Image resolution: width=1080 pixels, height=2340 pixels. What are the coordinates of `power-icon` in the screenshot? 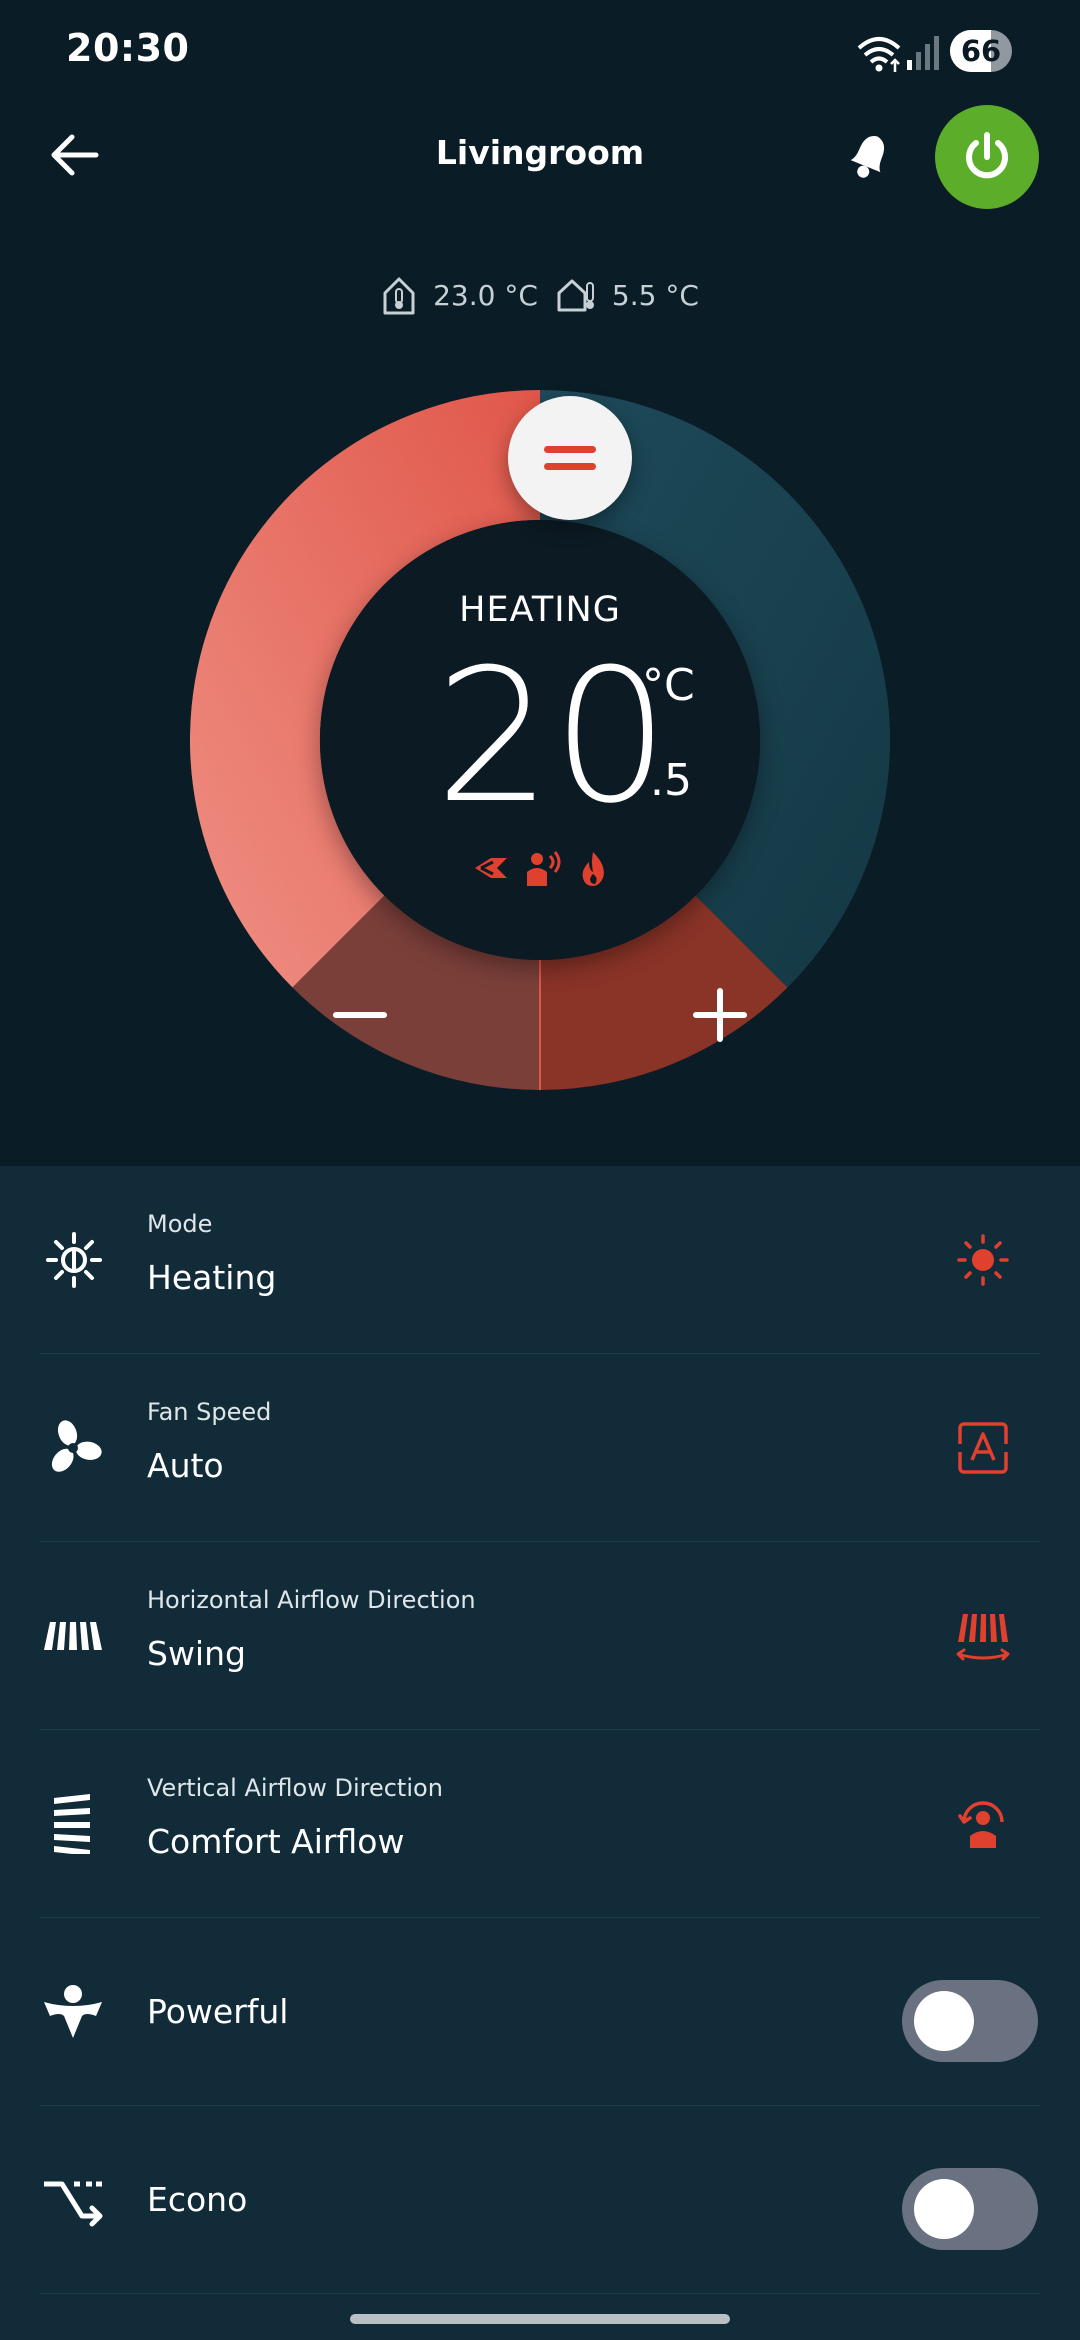 It's located at (987, 155).